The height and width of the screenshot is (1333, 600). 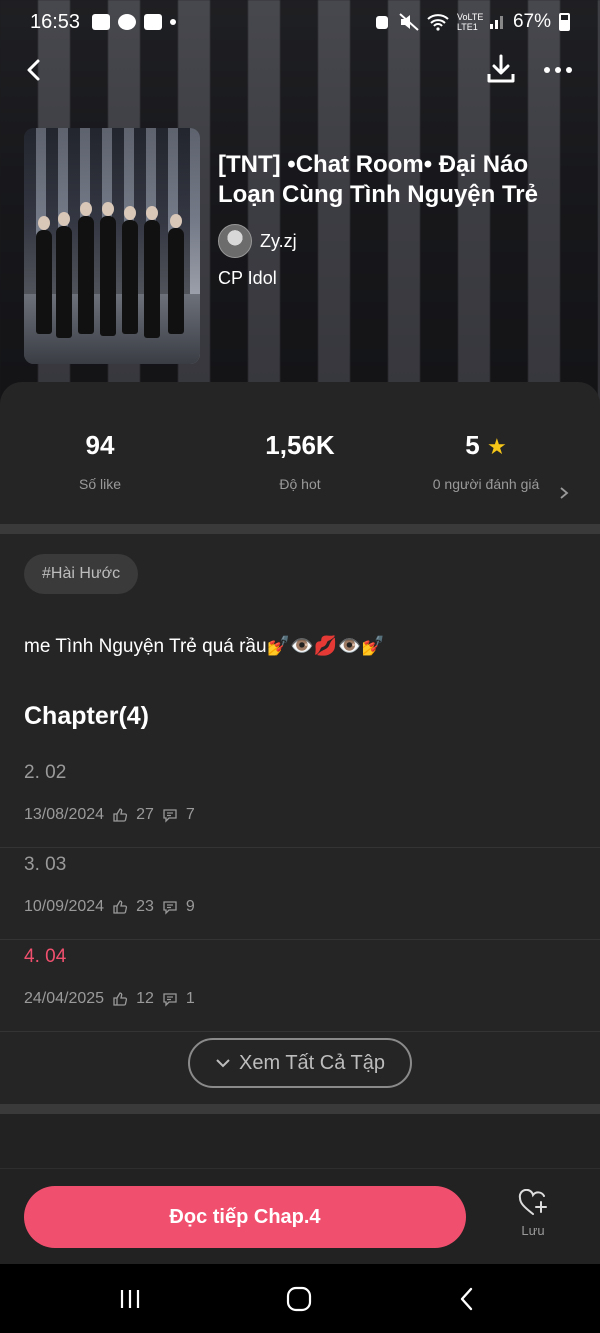 I want to click on status-bar: 16:53 VoLTE LTE1 67%, so click(x=300, y=22).